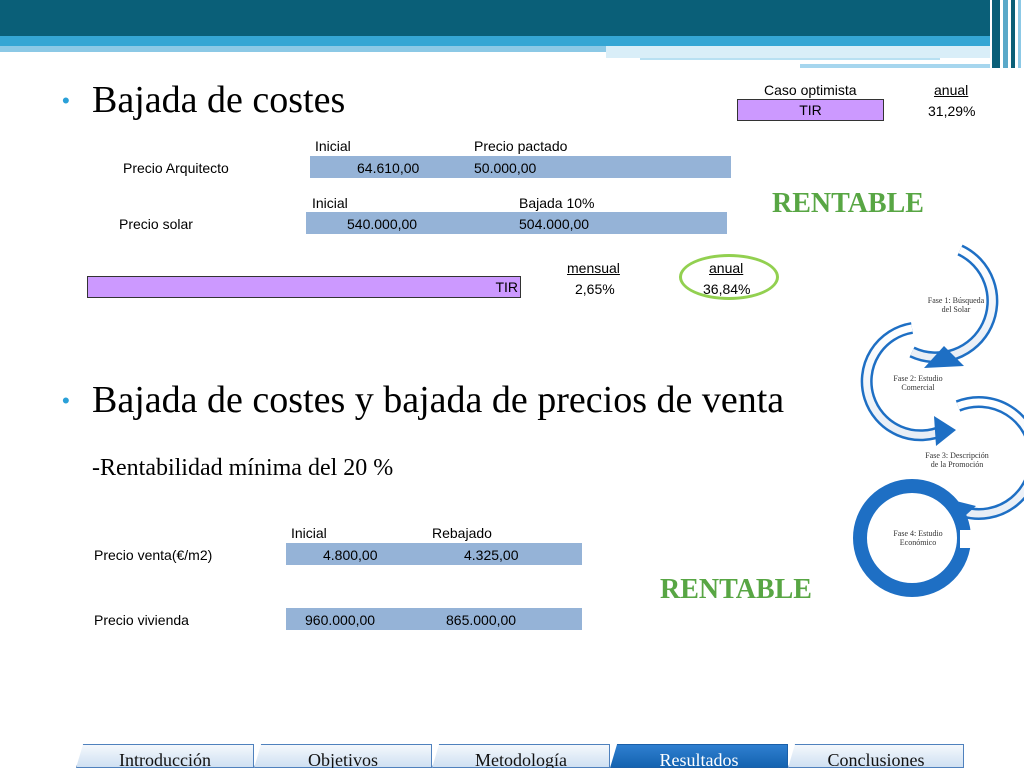 The height and width of the screenshot is (775, 1024). Describe the element at coordinates (918, 387) in the screenshot. I see `phase-line: Comercial` at that location.